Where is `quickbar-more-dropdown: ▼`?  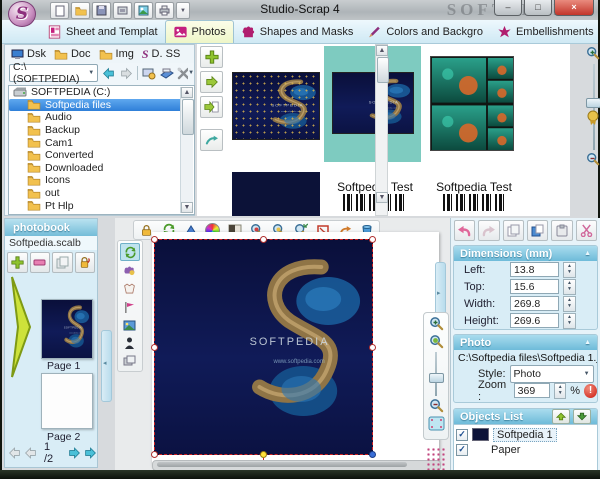
quickbar-more-dropdown: ▼ is located at coordinates (183, 10).